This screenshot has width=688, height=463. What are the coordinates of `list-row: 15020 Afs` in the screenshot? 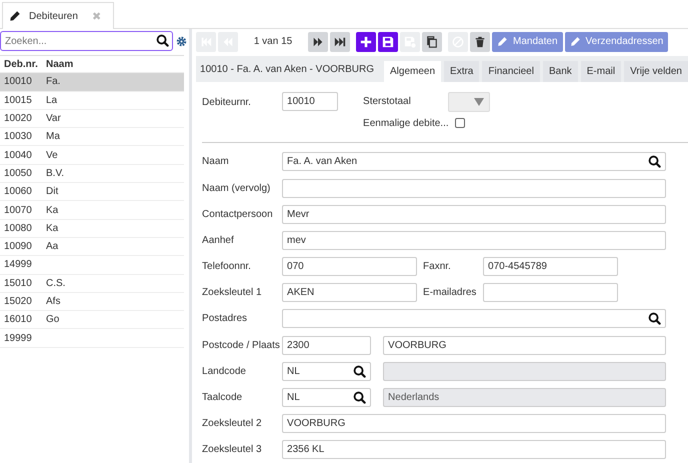 It's located at (92, 302).